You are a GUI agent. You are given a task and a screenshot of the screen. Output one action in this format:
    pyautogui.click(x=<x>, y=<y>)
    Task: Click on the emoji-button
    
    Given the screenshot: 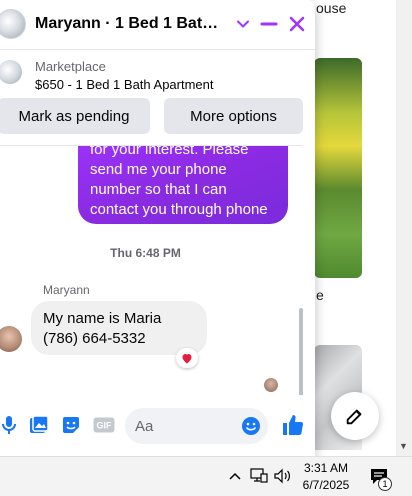 What is the action you would take?
    pyautogui.click(x=251, y=426)
    